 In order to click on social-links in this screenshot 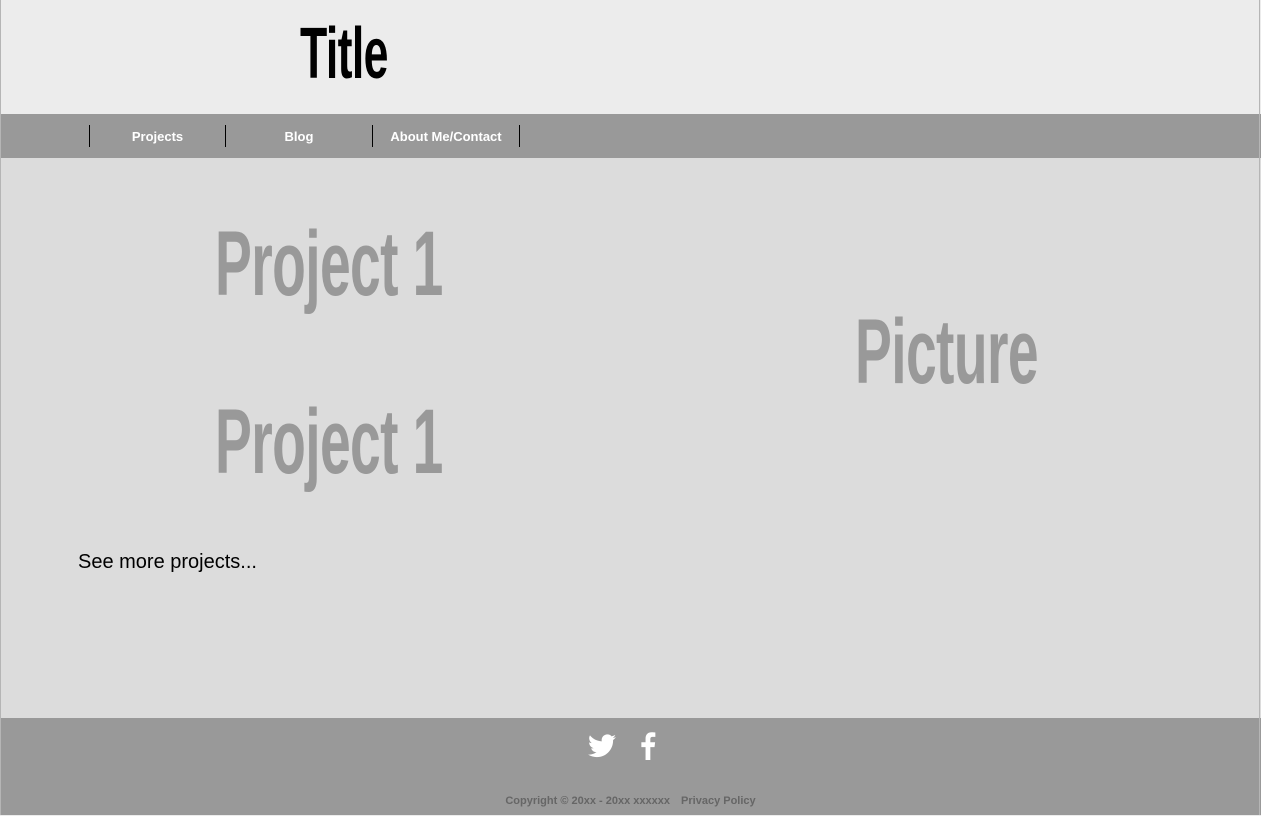, I will do `click(622, 748)`.